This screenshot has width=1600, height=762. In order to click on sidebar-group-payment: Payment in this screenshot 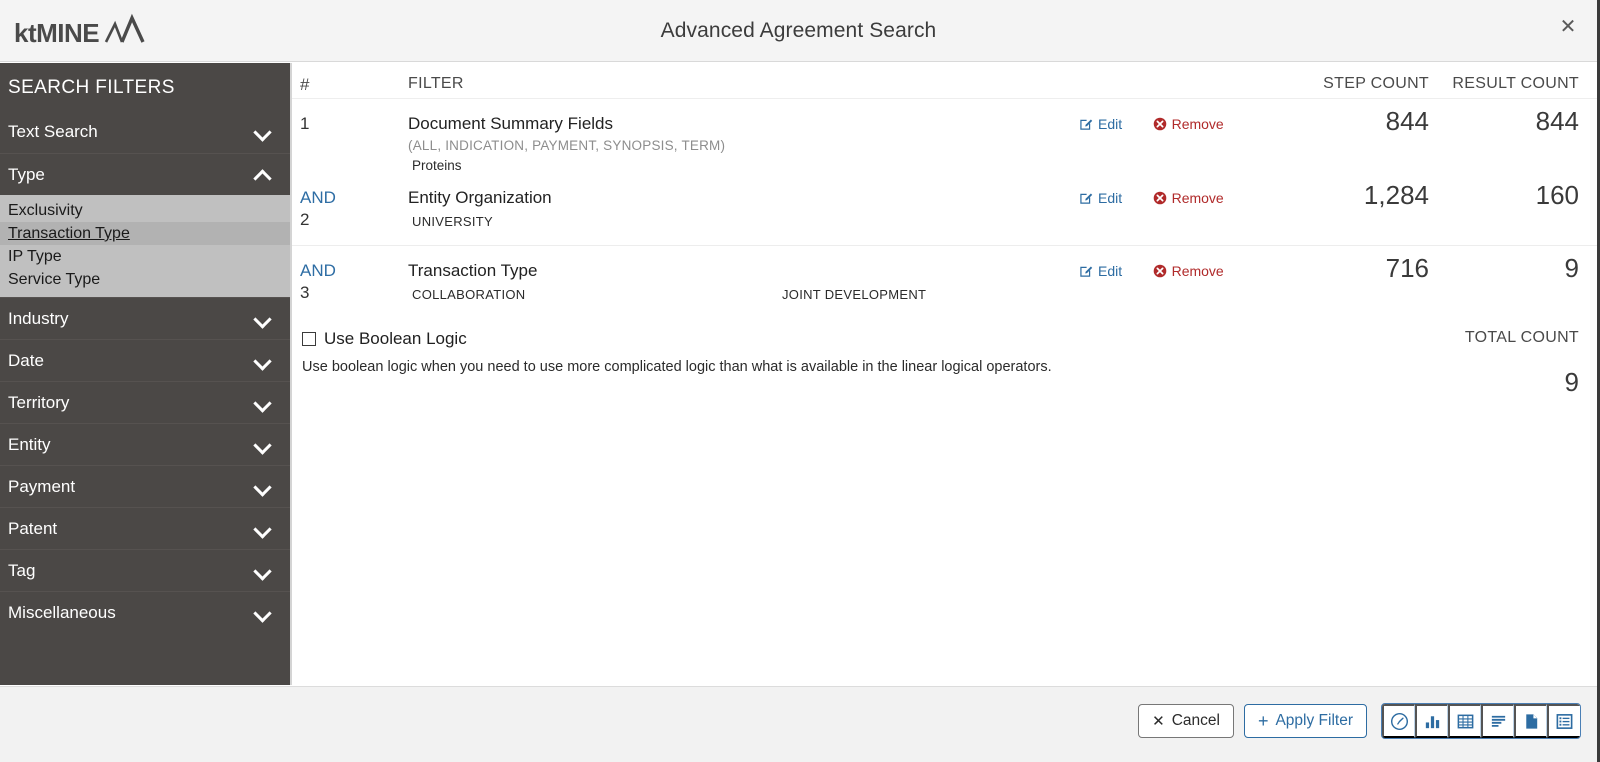, I will do `click(145, 486)`.